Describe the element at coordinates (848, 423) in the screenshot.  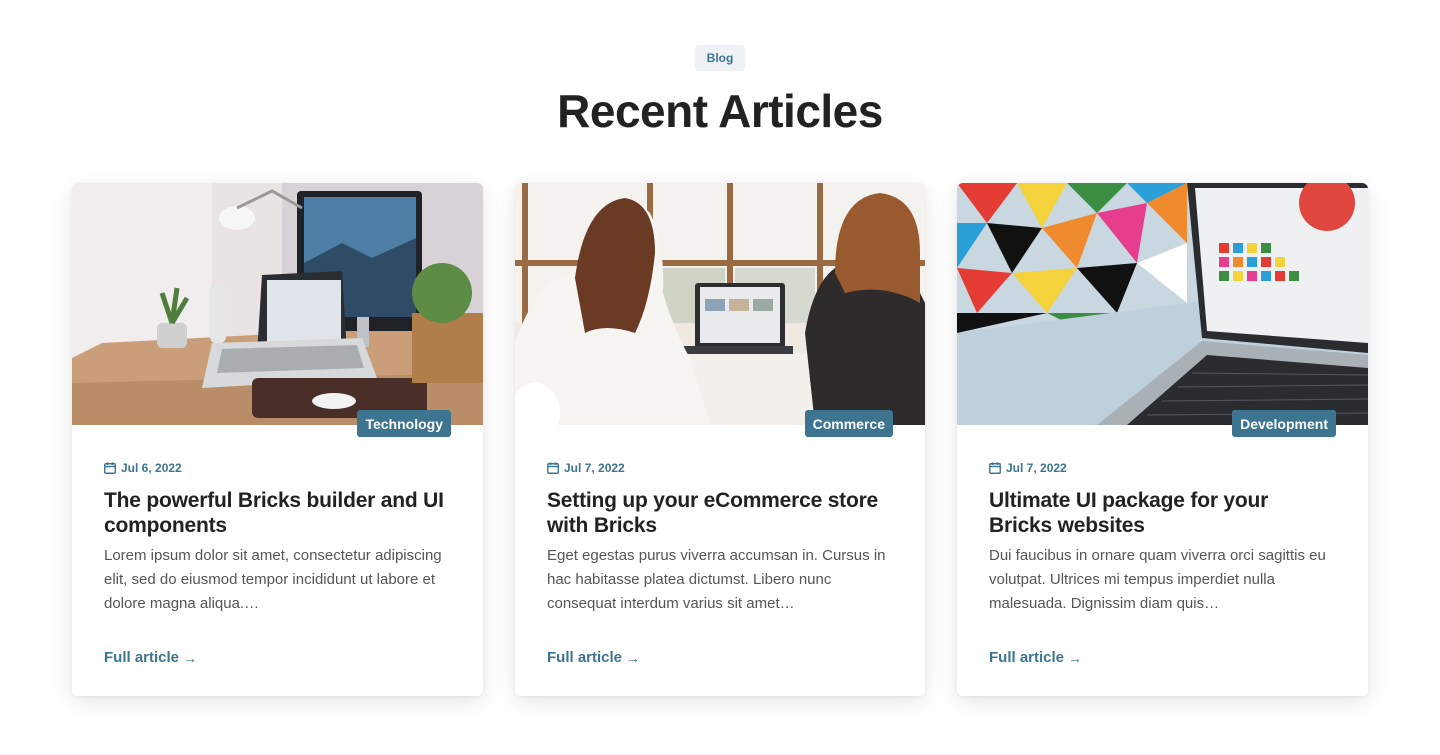
I see `category-tag: Commerce` at that location.